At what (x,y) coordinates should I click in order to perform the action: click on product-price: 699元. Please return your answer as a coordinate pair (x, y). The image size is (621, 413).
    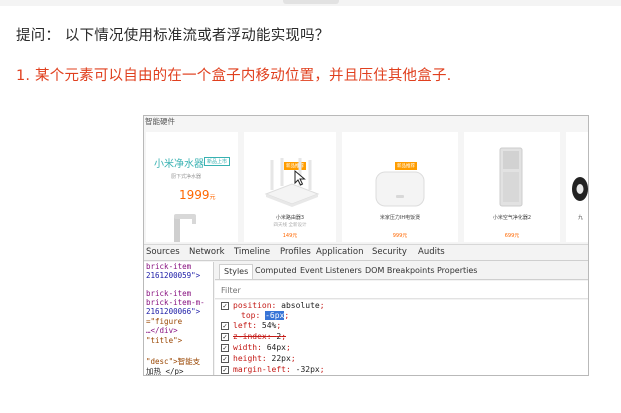
    Looking at the image, I should click on (512, 236).